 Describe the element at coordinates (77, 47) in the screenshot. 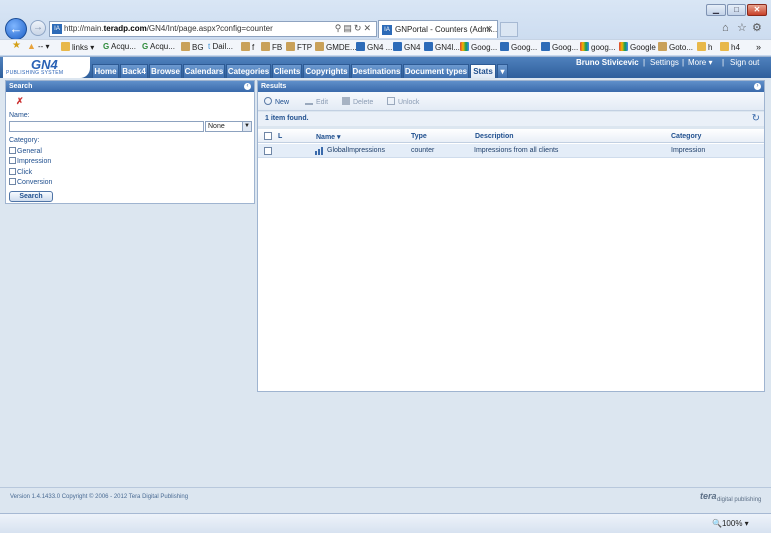

I see `bookmark-item: links ▾` at that location.